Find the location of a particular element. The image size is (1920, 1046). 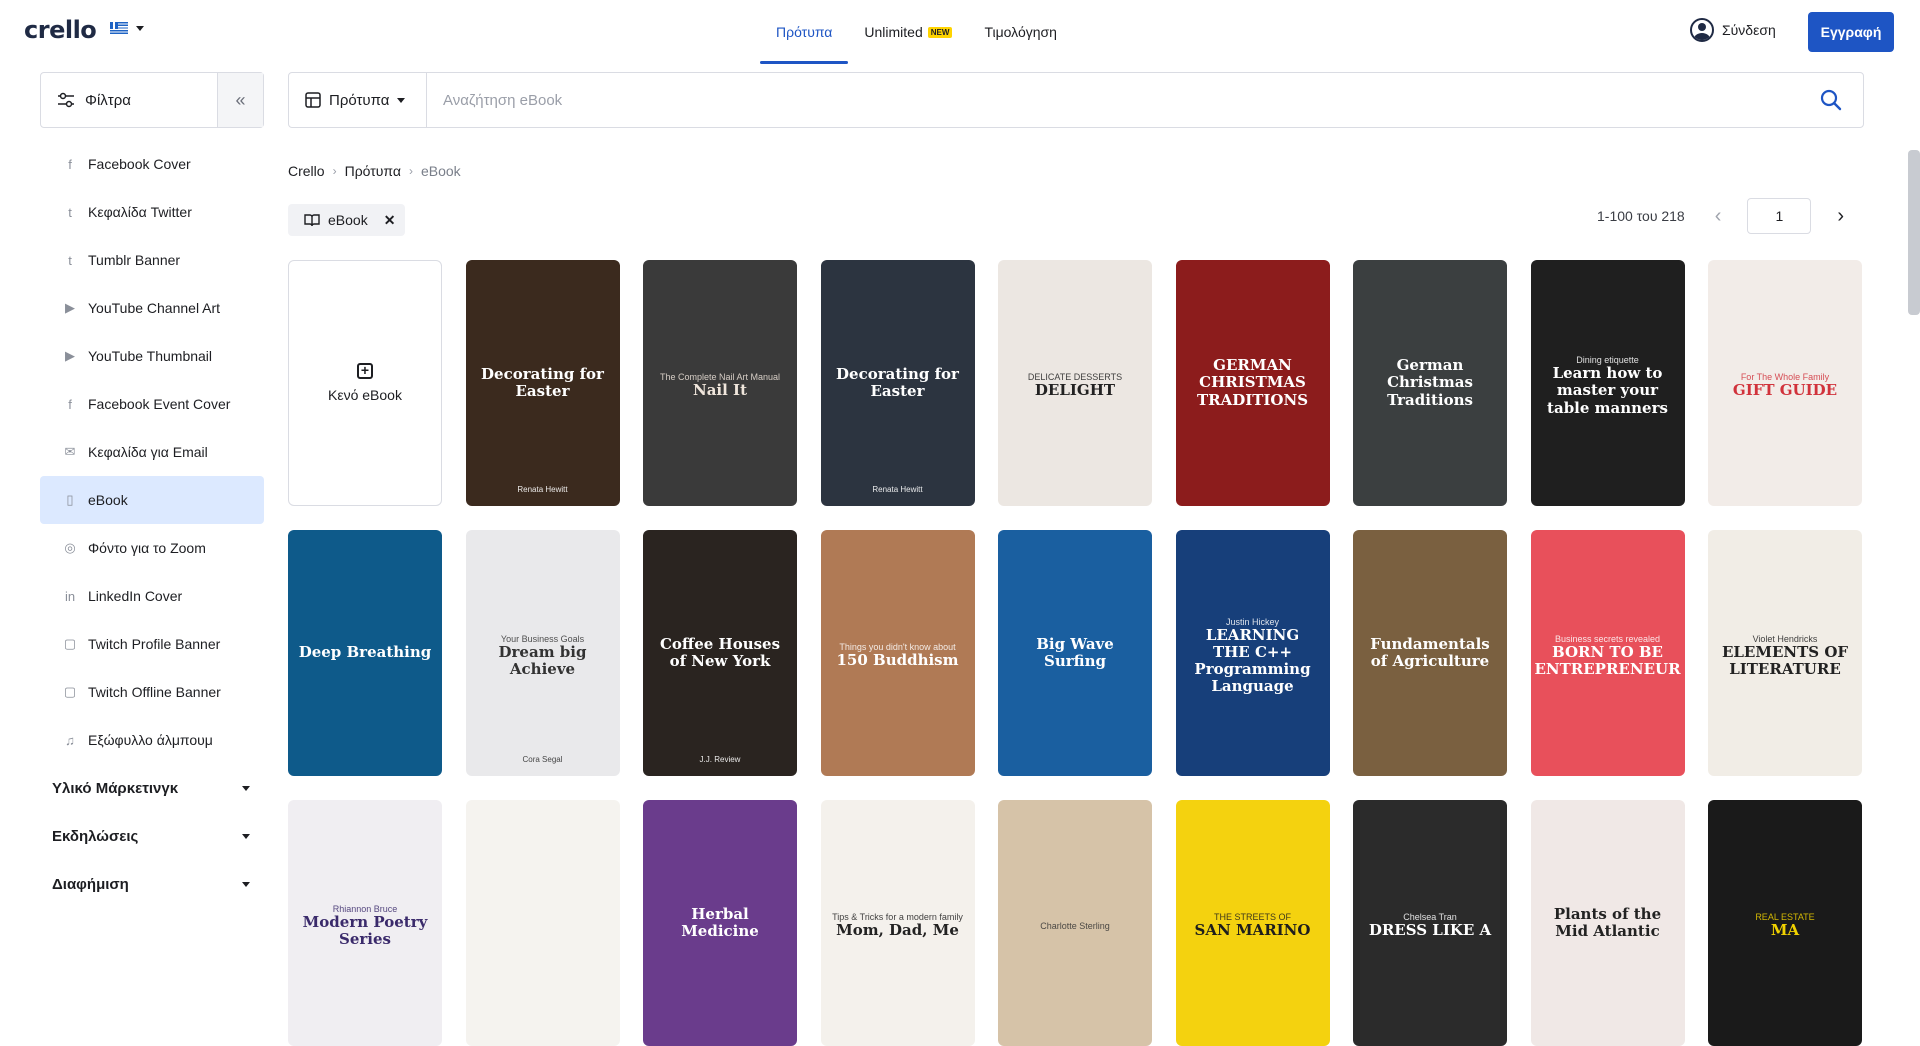

template-card: Rhiannon Bruce Modern Poetry Series is located at coordinates (365, 923).